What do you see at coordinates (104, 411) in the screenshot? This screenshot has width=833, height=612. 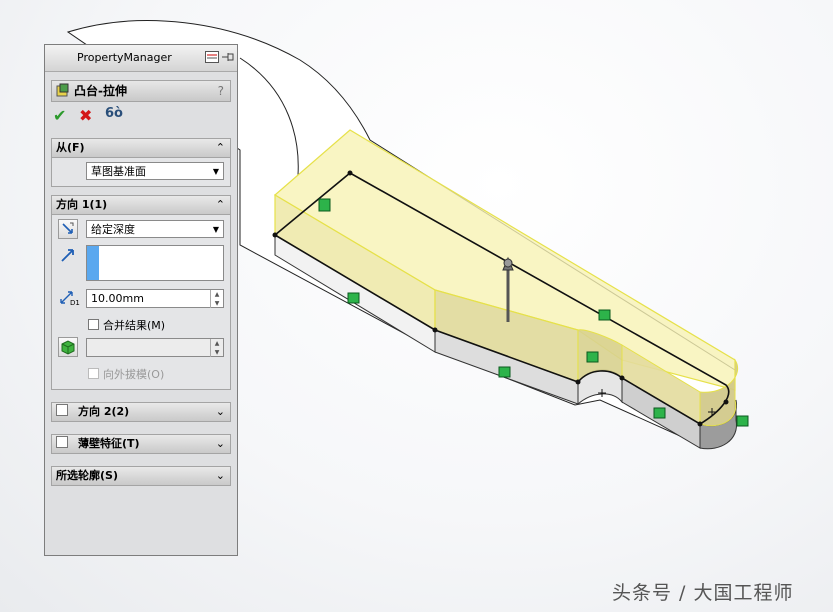 I see `direction2-title: 方向 2(2)` at bounding box center [104, 411].